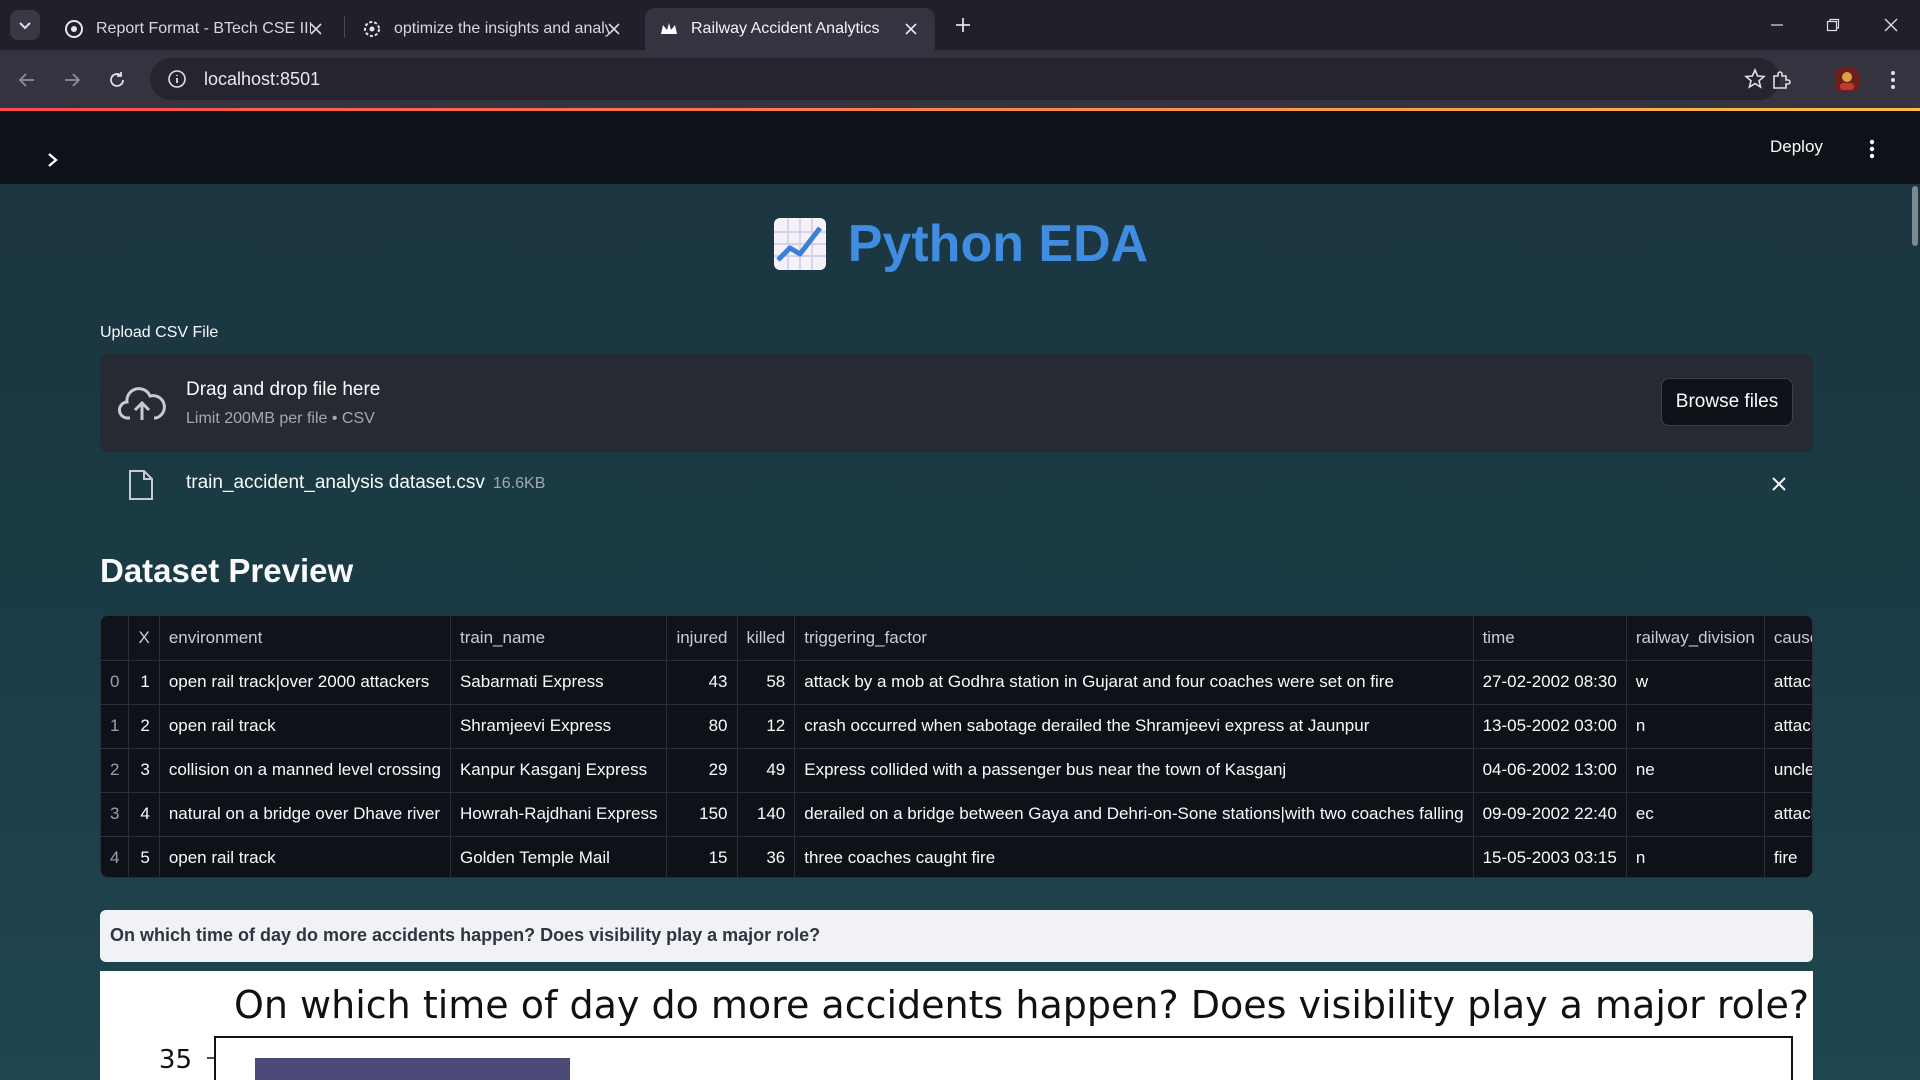  Describe the element at coordinates (412, 1069) in the screenshot. I see `chart-bar` at that location.